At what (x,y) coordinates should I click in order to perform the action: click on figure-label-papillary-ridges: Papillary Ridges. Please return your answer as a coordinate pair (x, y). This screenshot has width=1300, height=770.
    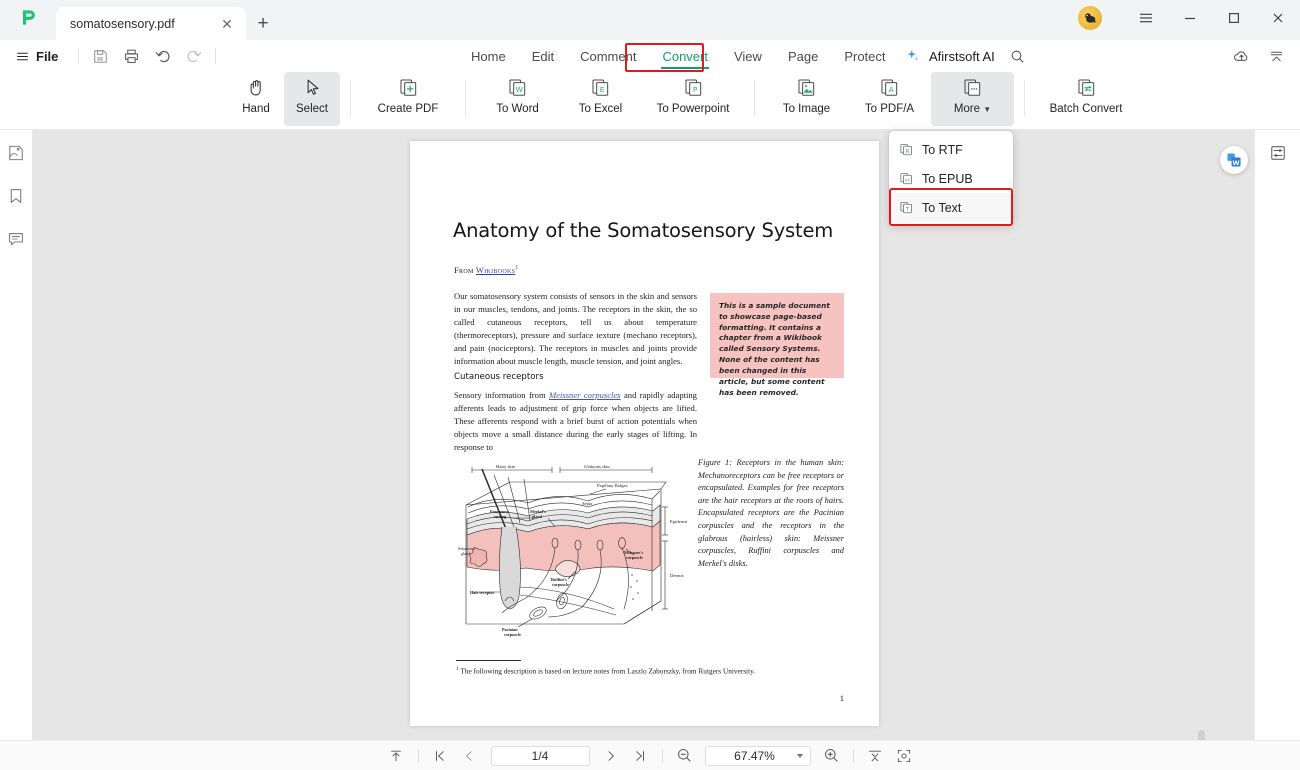
    Looking at the image, I should click on (612, 485).